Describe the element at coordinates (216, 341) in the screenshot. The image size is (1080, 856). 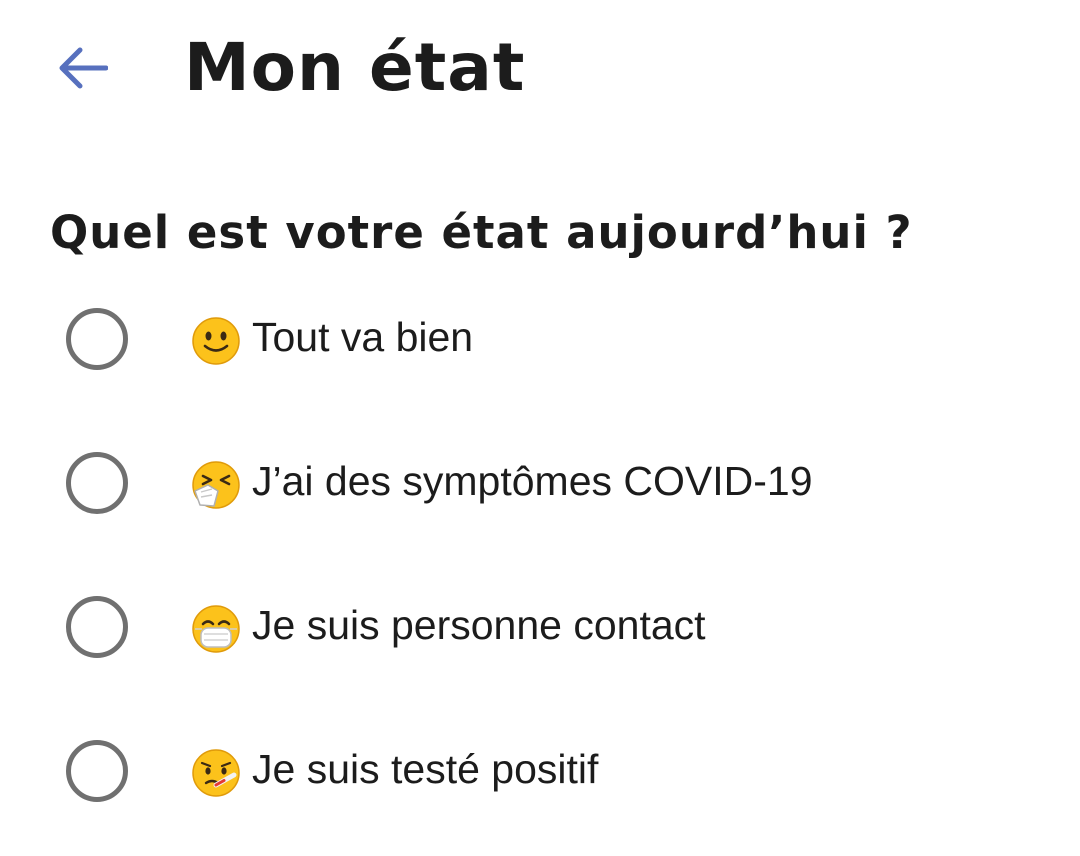
I see `slightly-smiling-face-icon` at that location.